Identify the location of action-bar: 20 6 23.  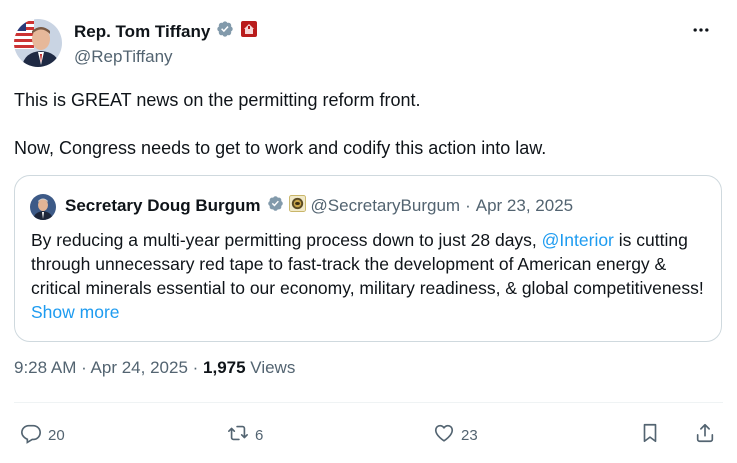
(368, 436).